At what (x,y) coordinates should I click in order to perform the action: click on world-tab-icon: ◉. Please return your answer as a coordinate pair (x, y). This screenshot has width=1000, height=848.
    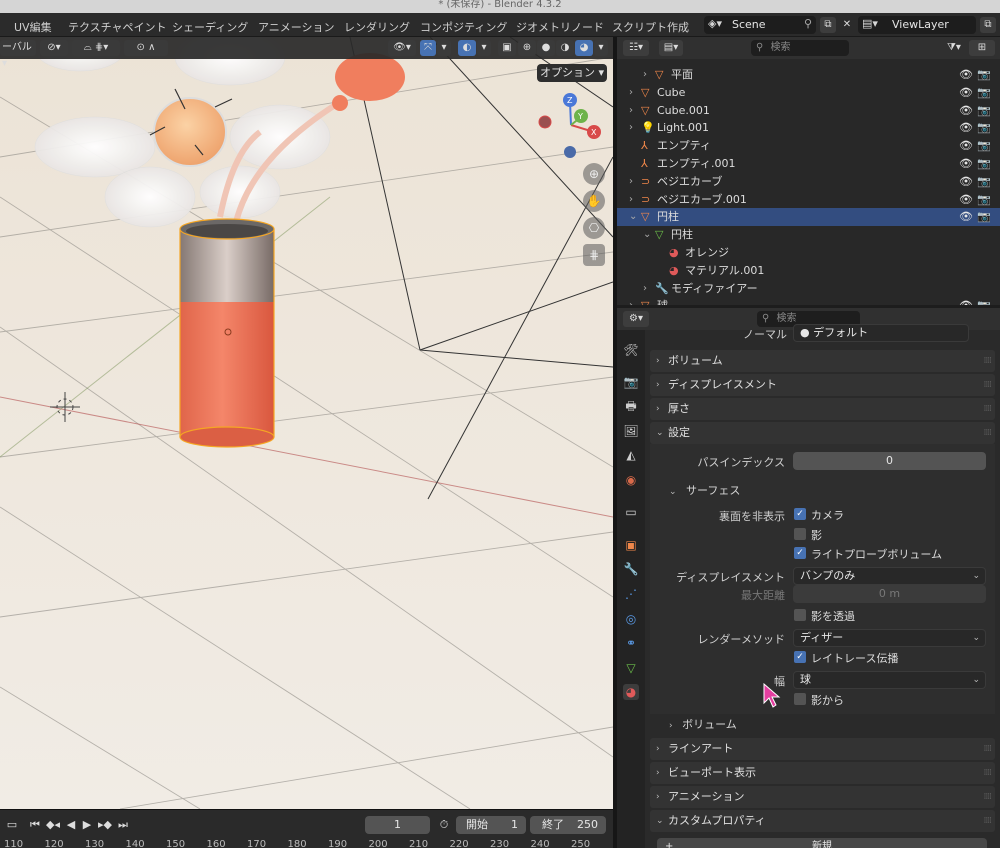
    Looking at the image, I should click on (631, 480).